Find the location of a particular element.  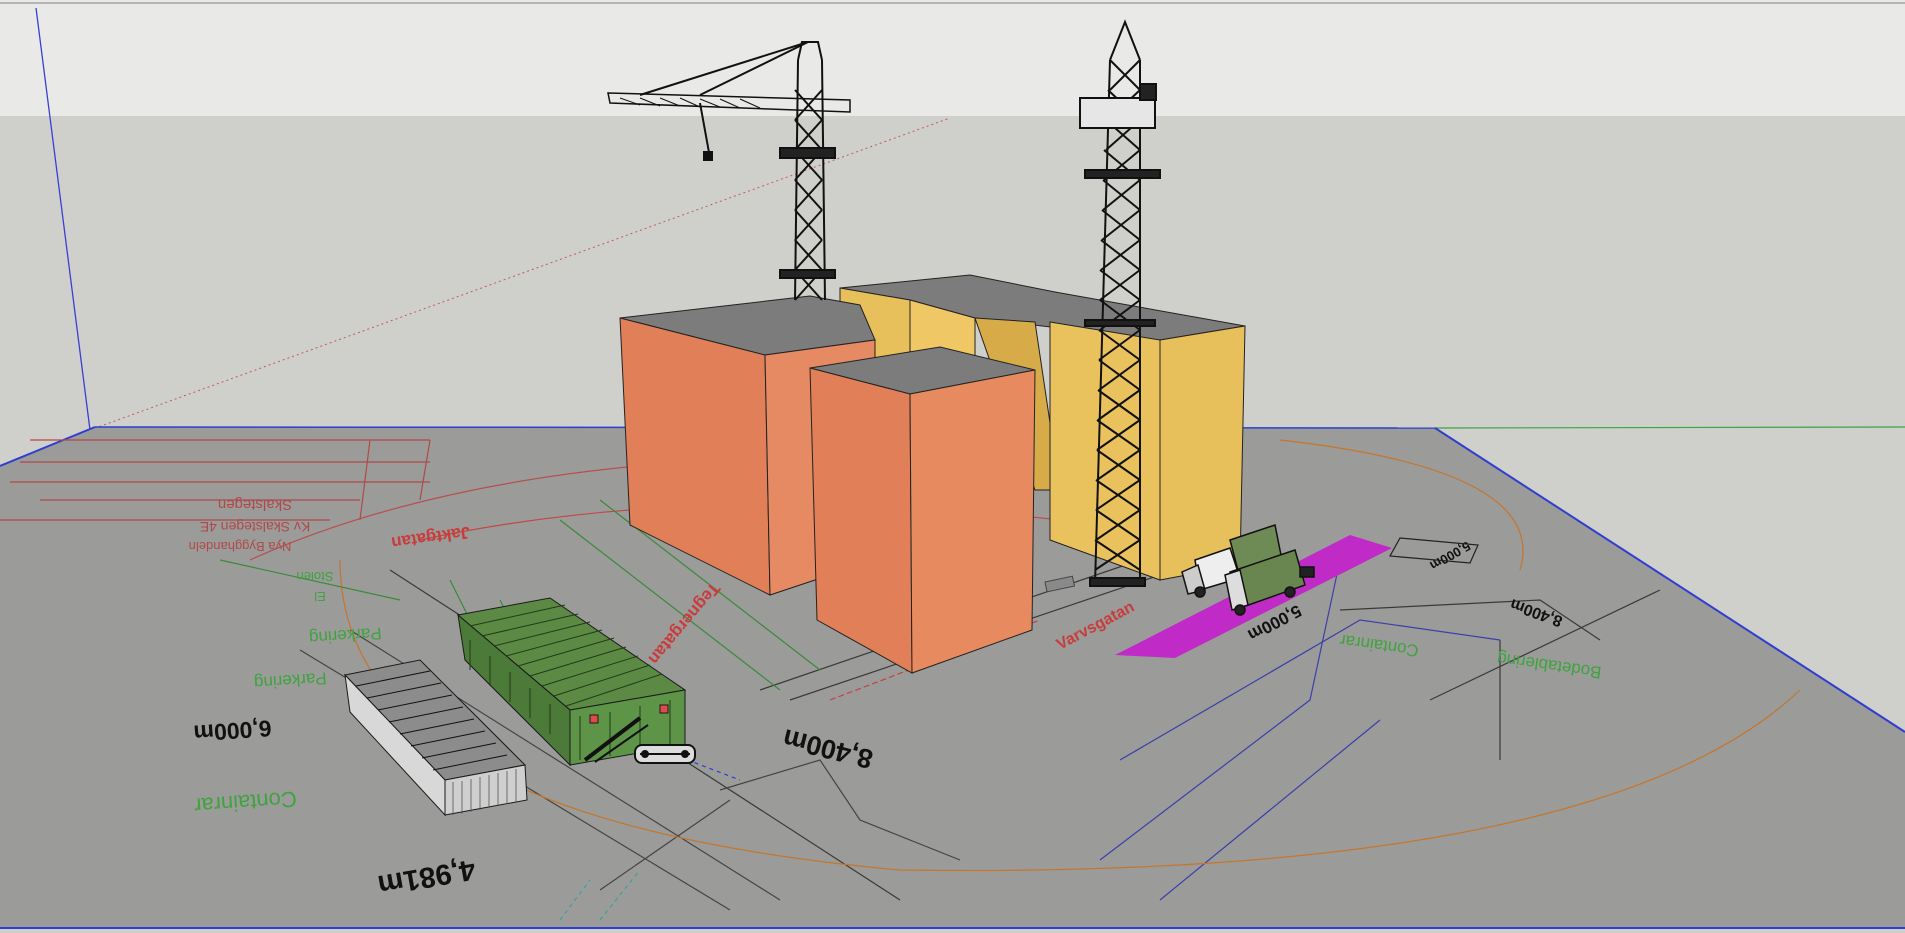

label-stolen: Stolen is located at coordinates (315, 576).